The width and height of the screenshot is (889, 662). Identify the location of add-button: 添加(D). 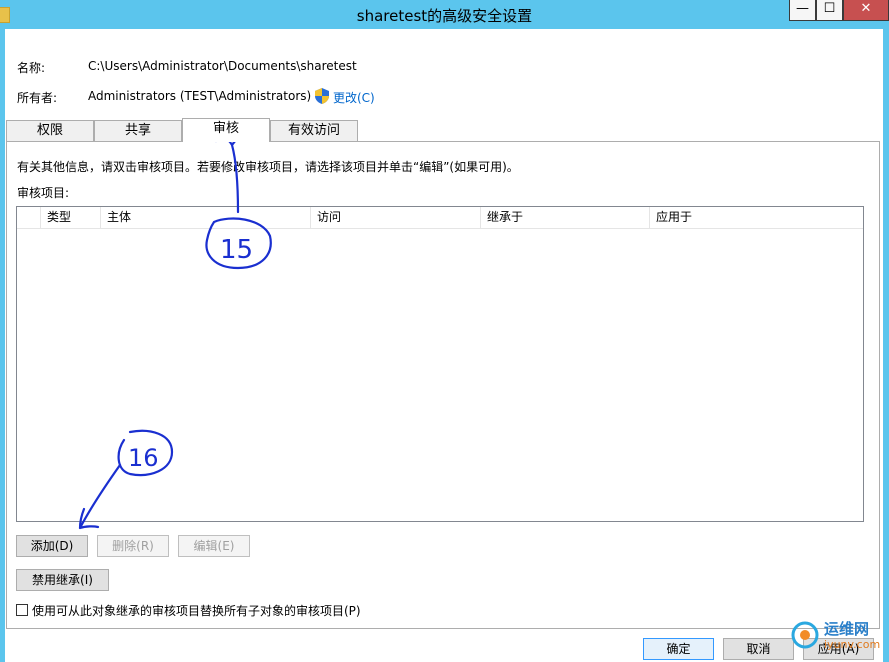
(52, 546).